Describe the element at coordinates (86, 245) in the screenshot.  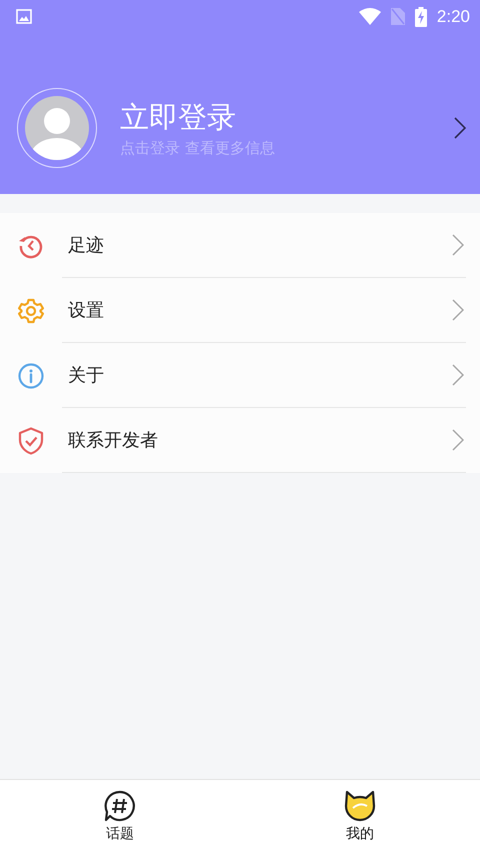
I see `menu-label: 足迹` at that location.